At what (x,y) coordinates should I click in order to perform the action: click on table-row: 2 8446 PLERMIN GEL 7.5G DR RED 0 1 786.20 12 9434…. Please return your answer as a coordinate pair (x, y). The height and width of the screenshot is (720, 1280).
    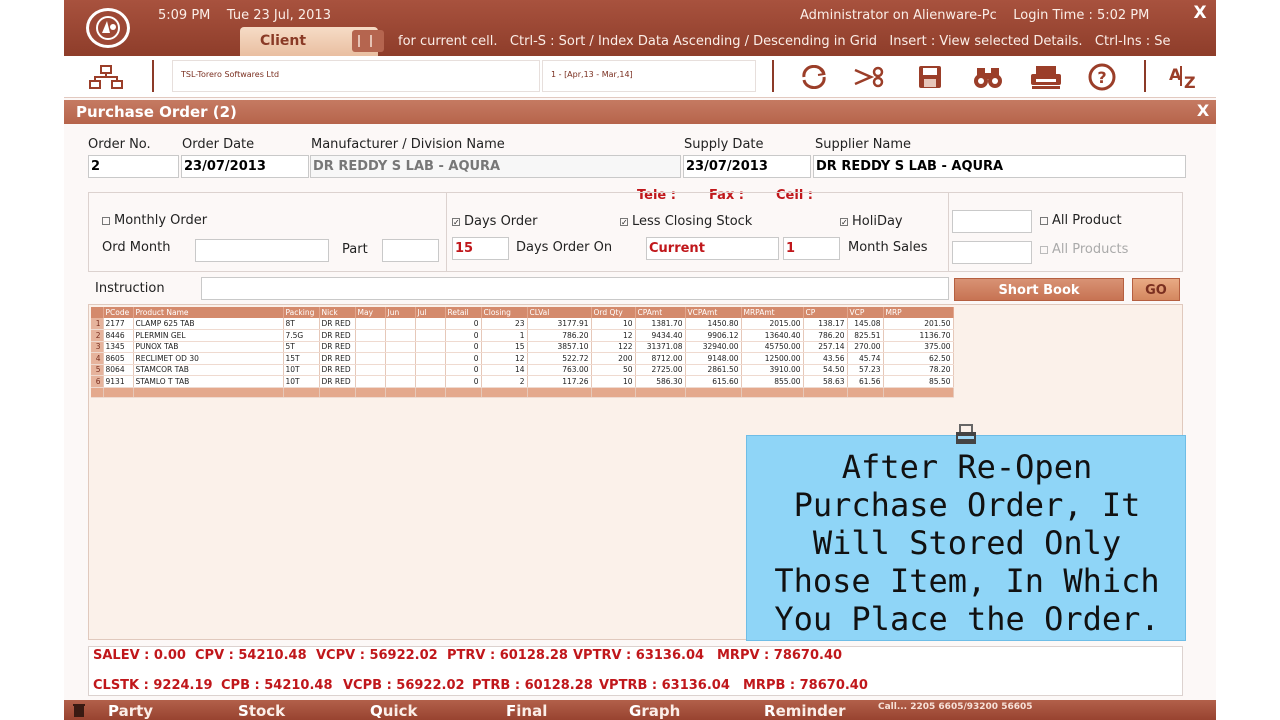
    Looking at the image, I should click on (522, 335).